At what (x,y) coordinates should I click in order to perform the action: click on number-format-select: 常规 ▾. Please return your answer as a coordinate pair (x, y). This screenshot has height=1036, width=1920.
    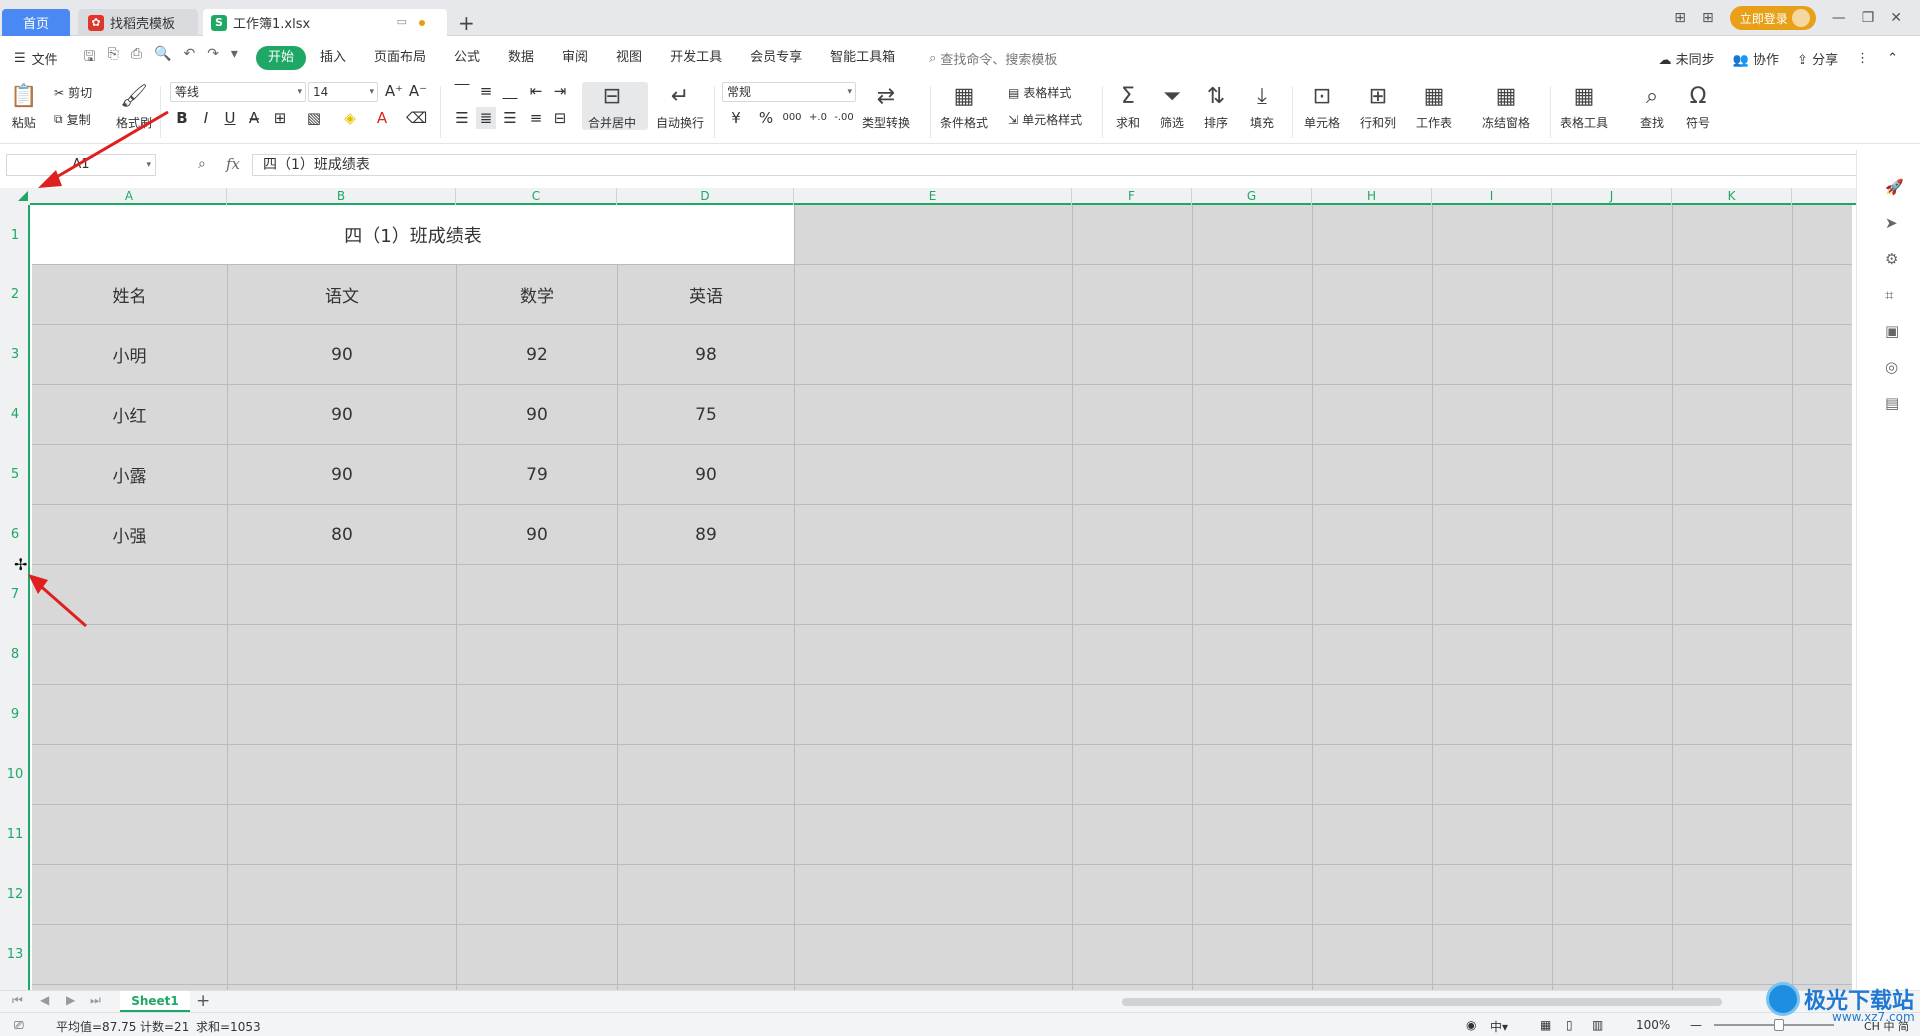
    Looking at the image, I should click on (789, 92).